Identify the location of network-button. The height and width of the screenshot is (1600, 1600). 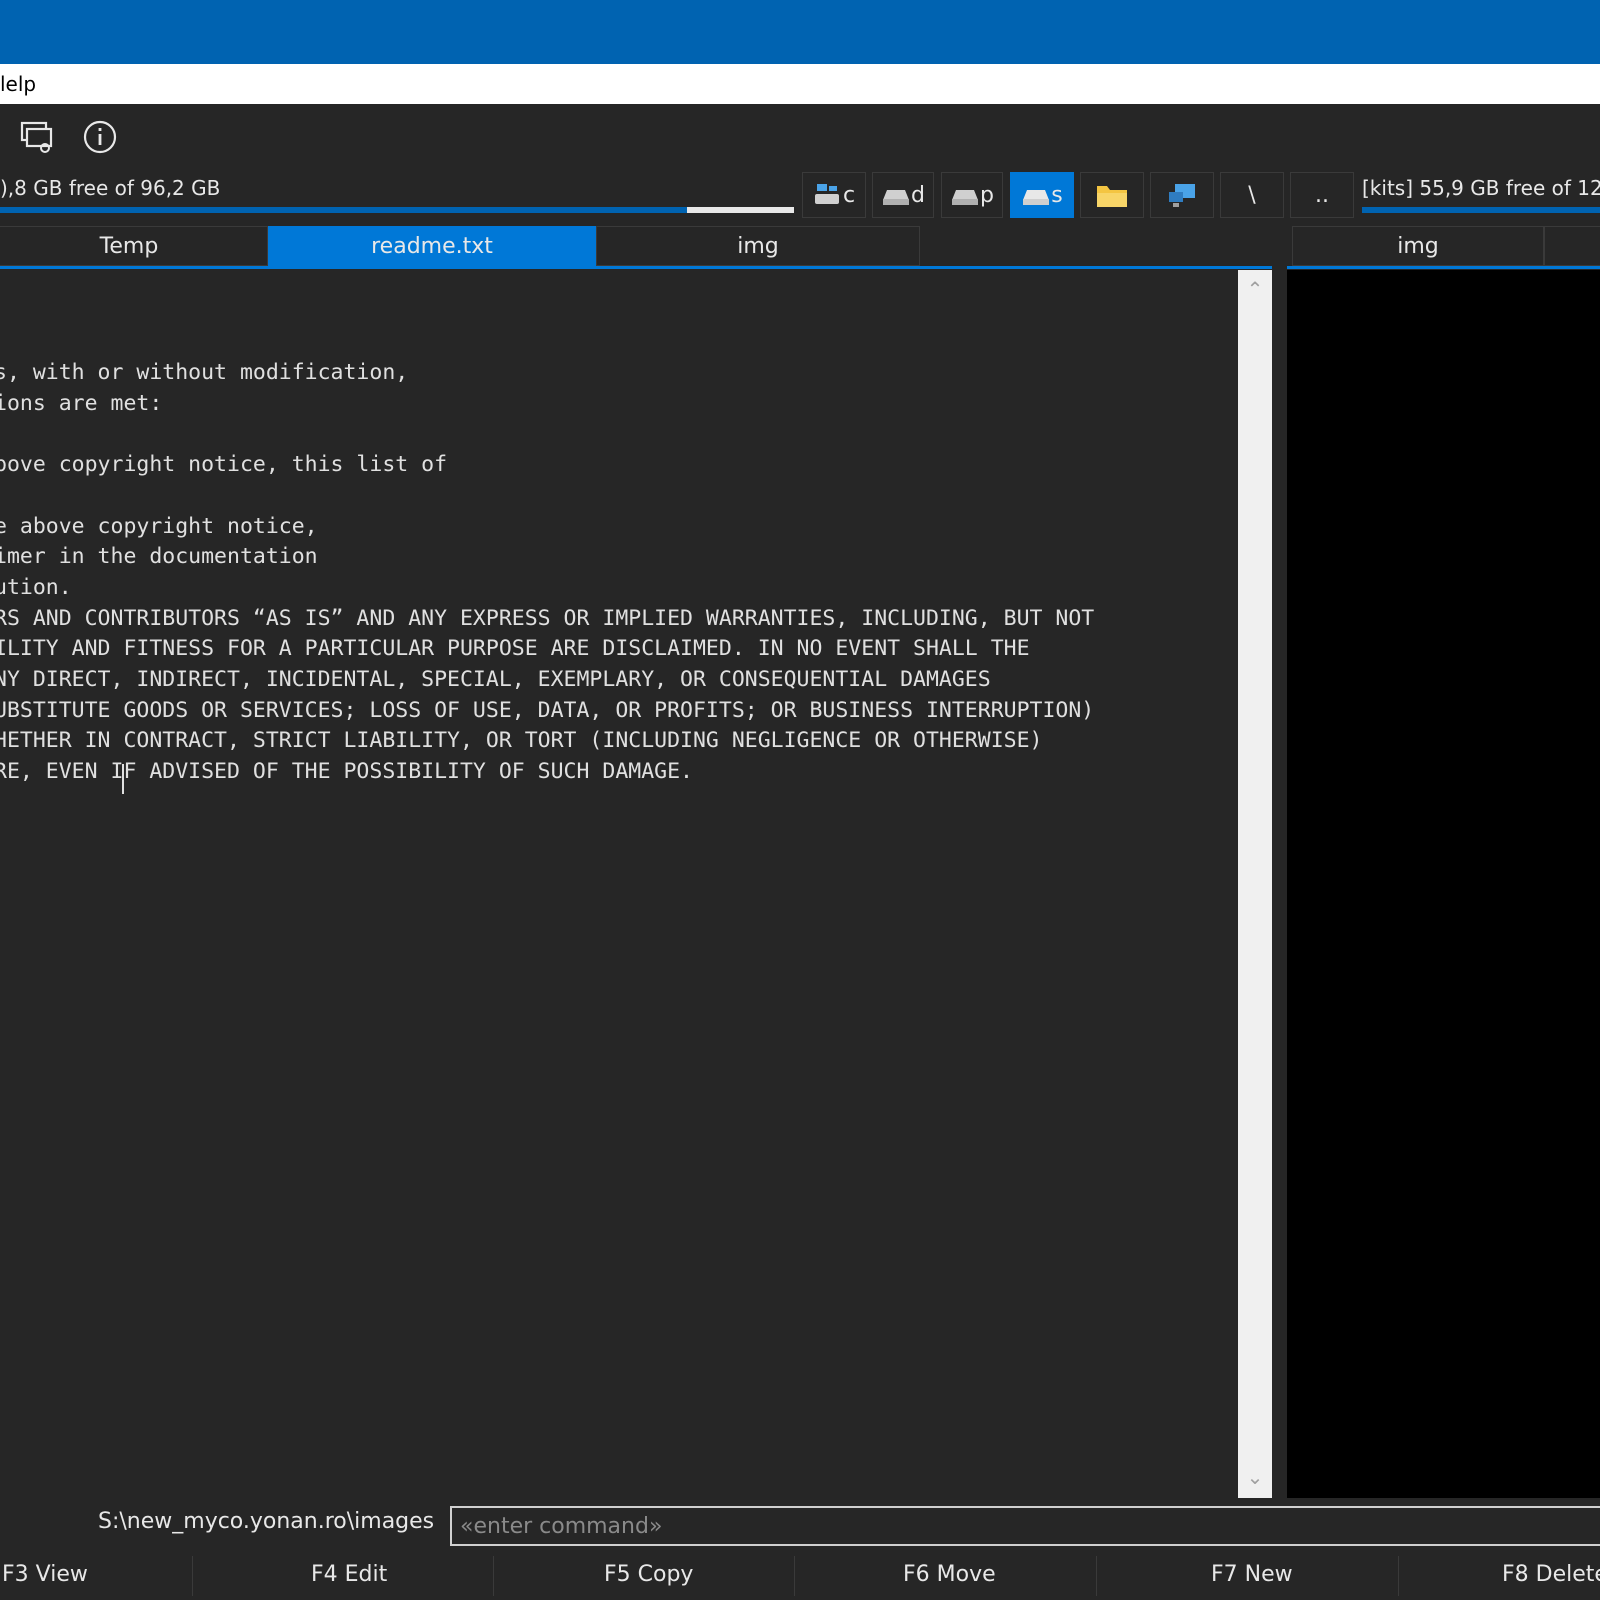
(1182, 195).